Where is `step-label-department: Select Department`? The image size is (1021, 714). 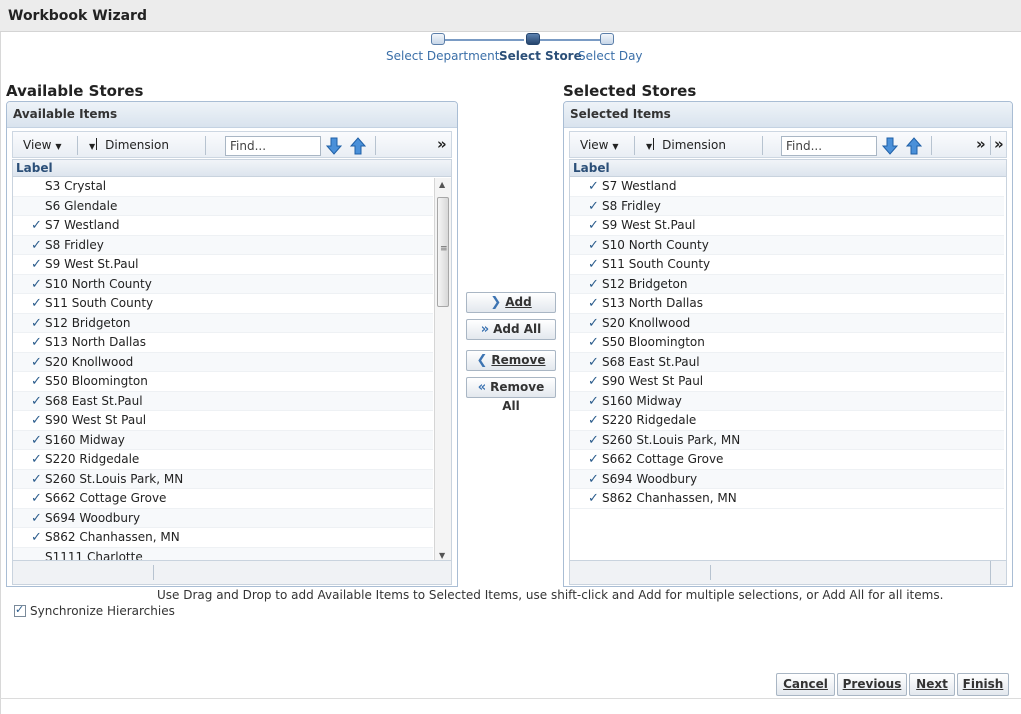 step-label-department: Select Department is located at coordinates (442, 56).